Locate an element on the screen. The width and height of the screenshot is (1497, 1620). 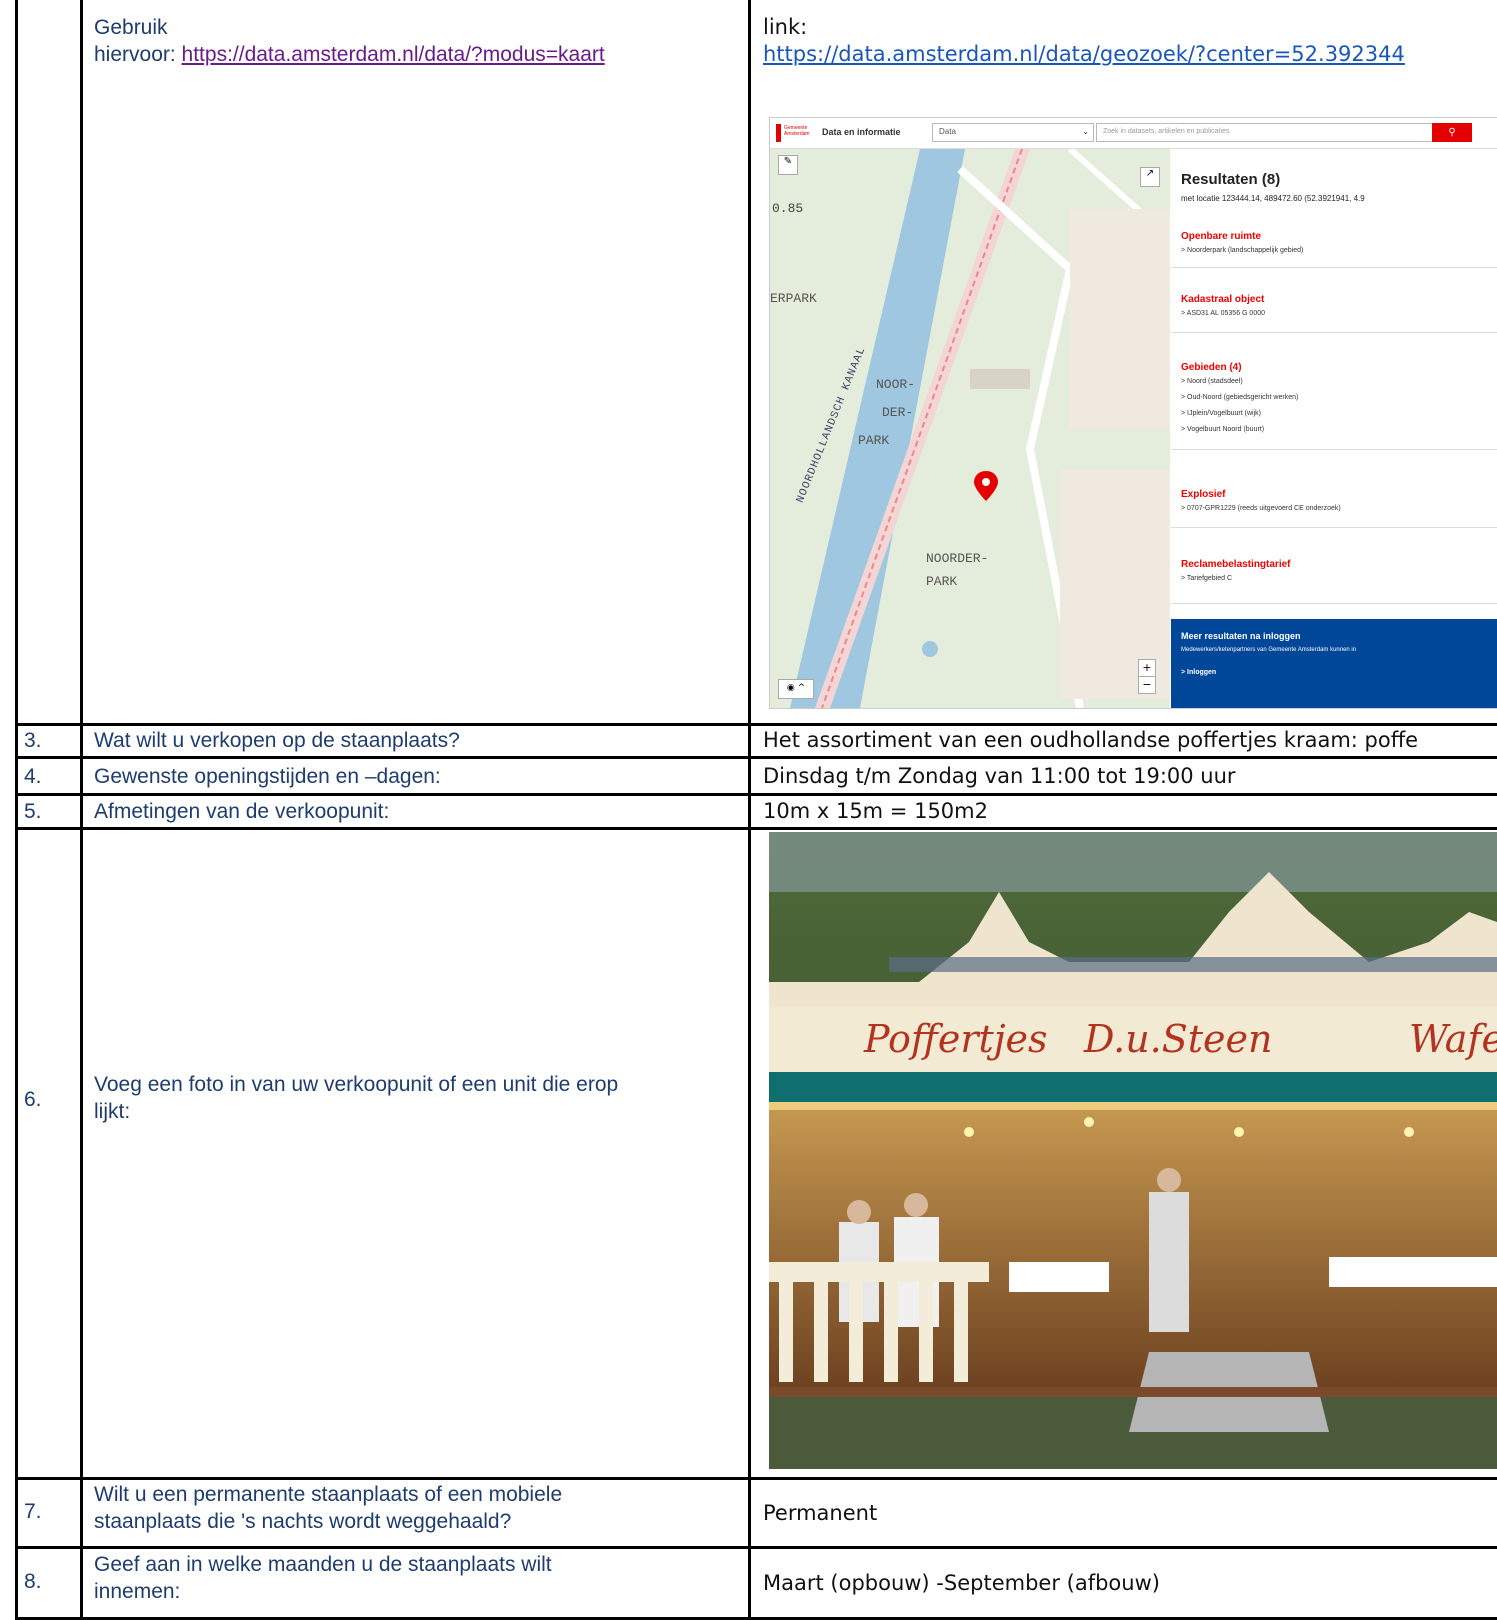
answer-text: Maart (opbouw) -September (afbouw) is located at coordinates (961, 1583).